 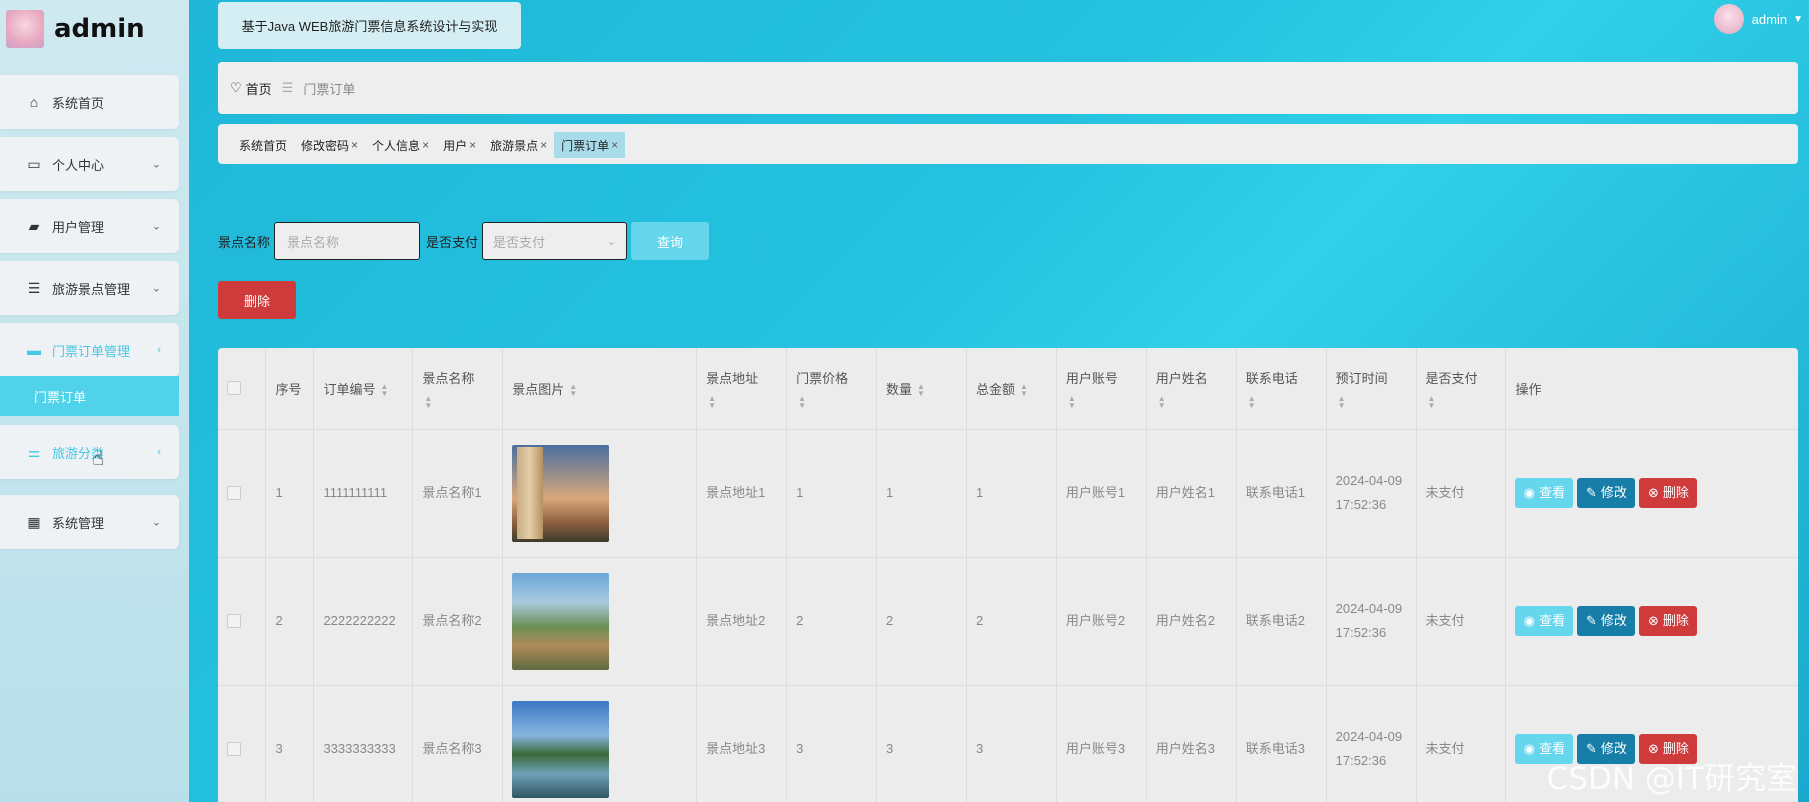 What do you see at coordinates (89, 452) in the screenshot?
I see `sidebar-item-5: ⚌ 旅游分类 ‹` at bounding box center [89, 452].